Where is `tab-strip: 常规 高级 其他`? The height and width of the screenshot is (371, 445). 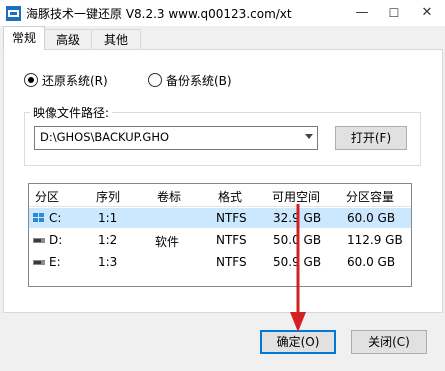 tab-strip: 常规 高级 其他 is located at coordinates (222, 38).